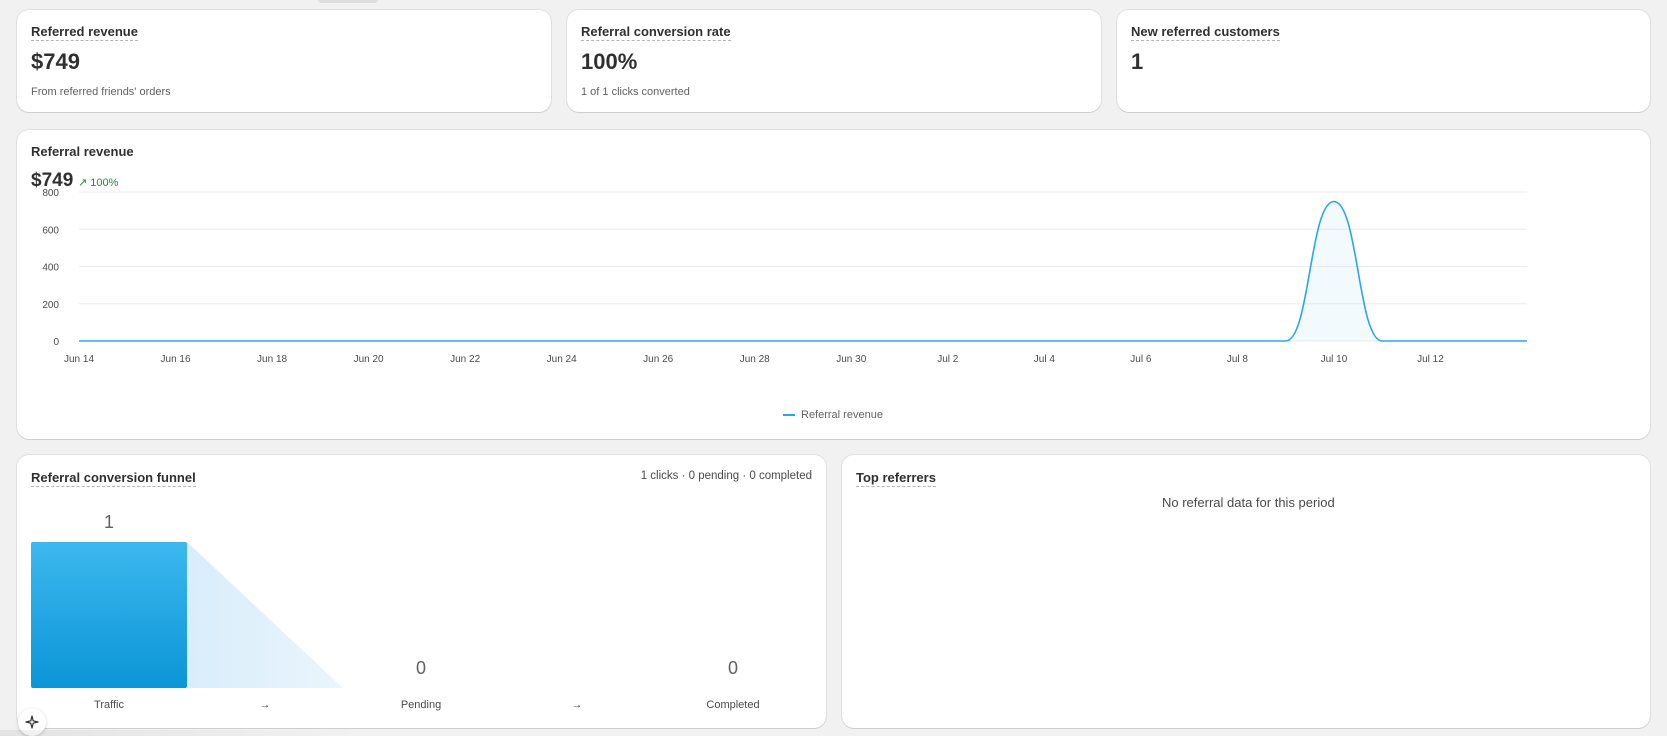 Image resolution: width=1667 pixels, height=736 pixels. Describe the element at coordinates (176, 359) in the screenshot. I see `x-tick-label: Jun 16` at that location.